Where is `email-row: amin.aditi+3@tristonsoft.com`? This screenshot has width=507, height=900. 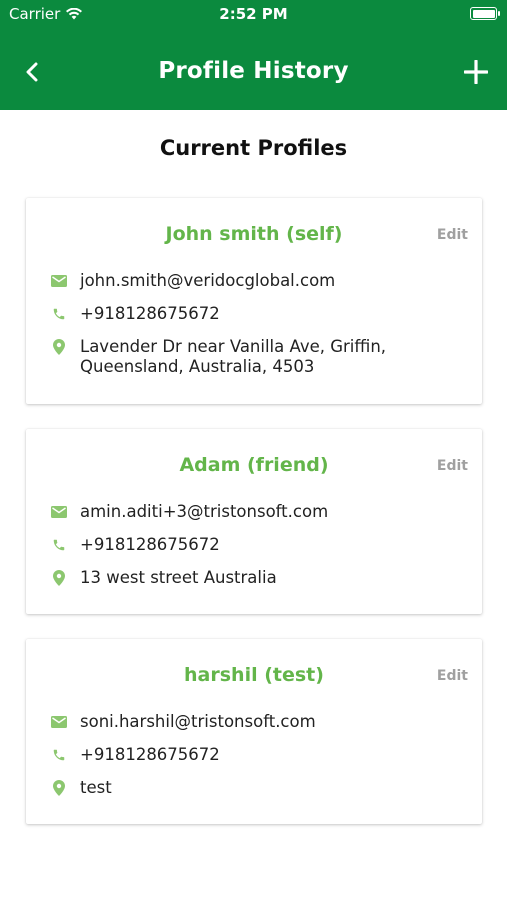 email-row: amin.aditi+3@tristonsoft.com is located at coordinates (259, 512).